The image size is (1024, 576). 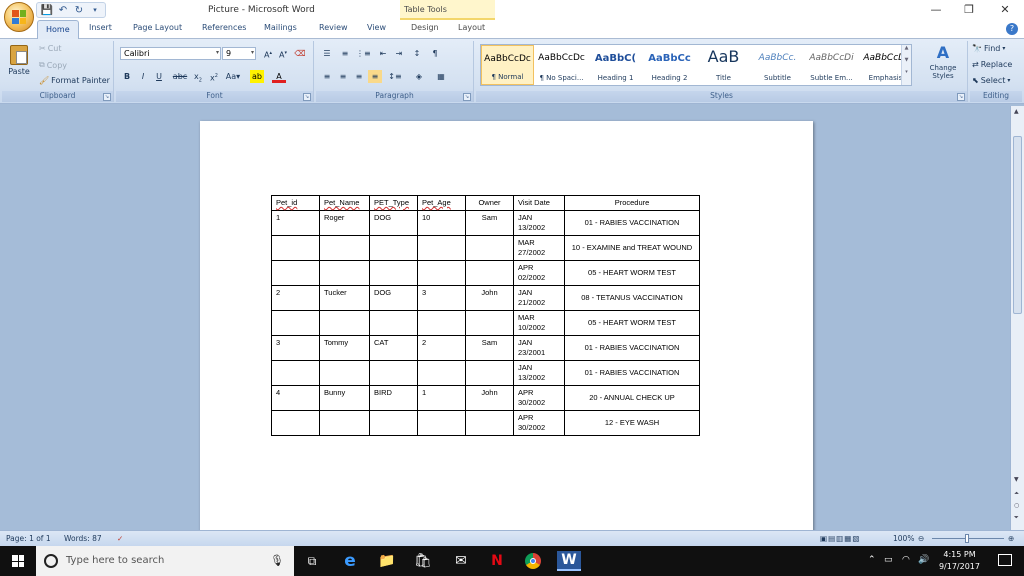 I want to click on page-count: Page: 1 of 1, so click(x=28, y=538).